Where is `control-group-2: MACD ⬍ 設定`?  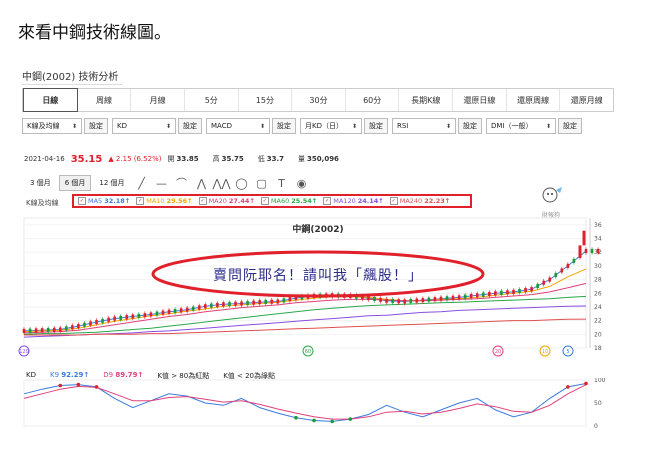
control-group-2: MACD ⬍ 設定 is located at coordinates (251, 127).